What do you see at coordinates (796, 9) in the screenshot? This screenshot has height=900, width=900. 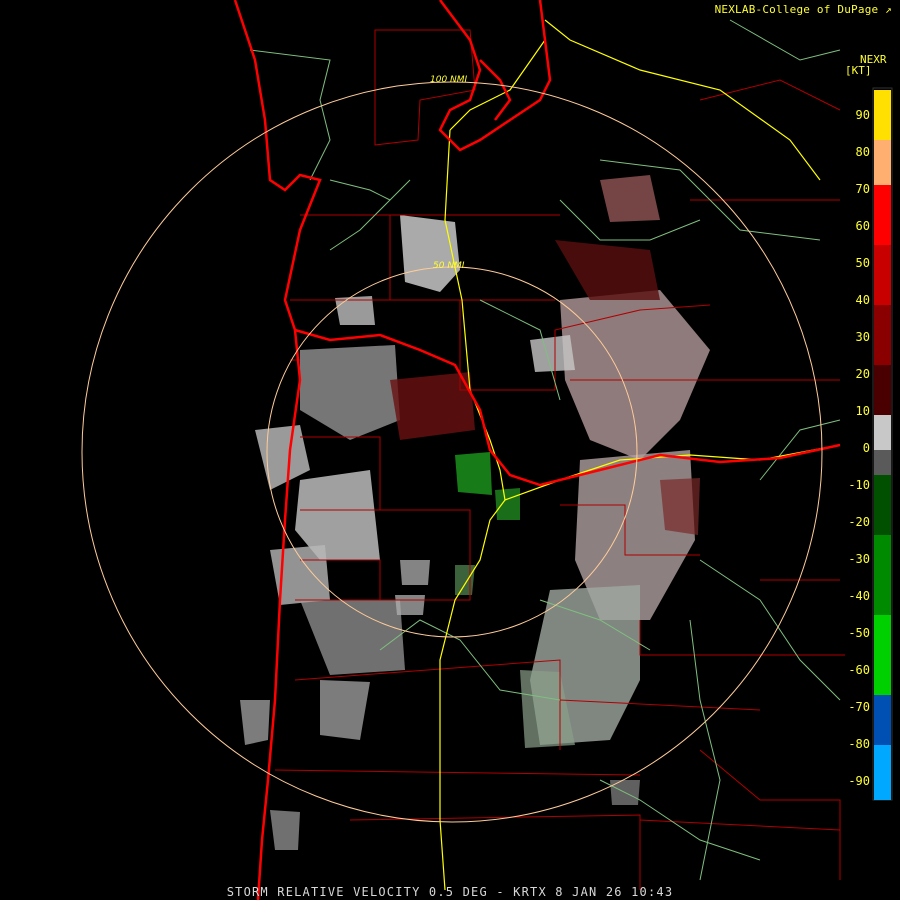 I see `credit-text: NEXLAB-College of DuPage` at bounding box center [796, 9].